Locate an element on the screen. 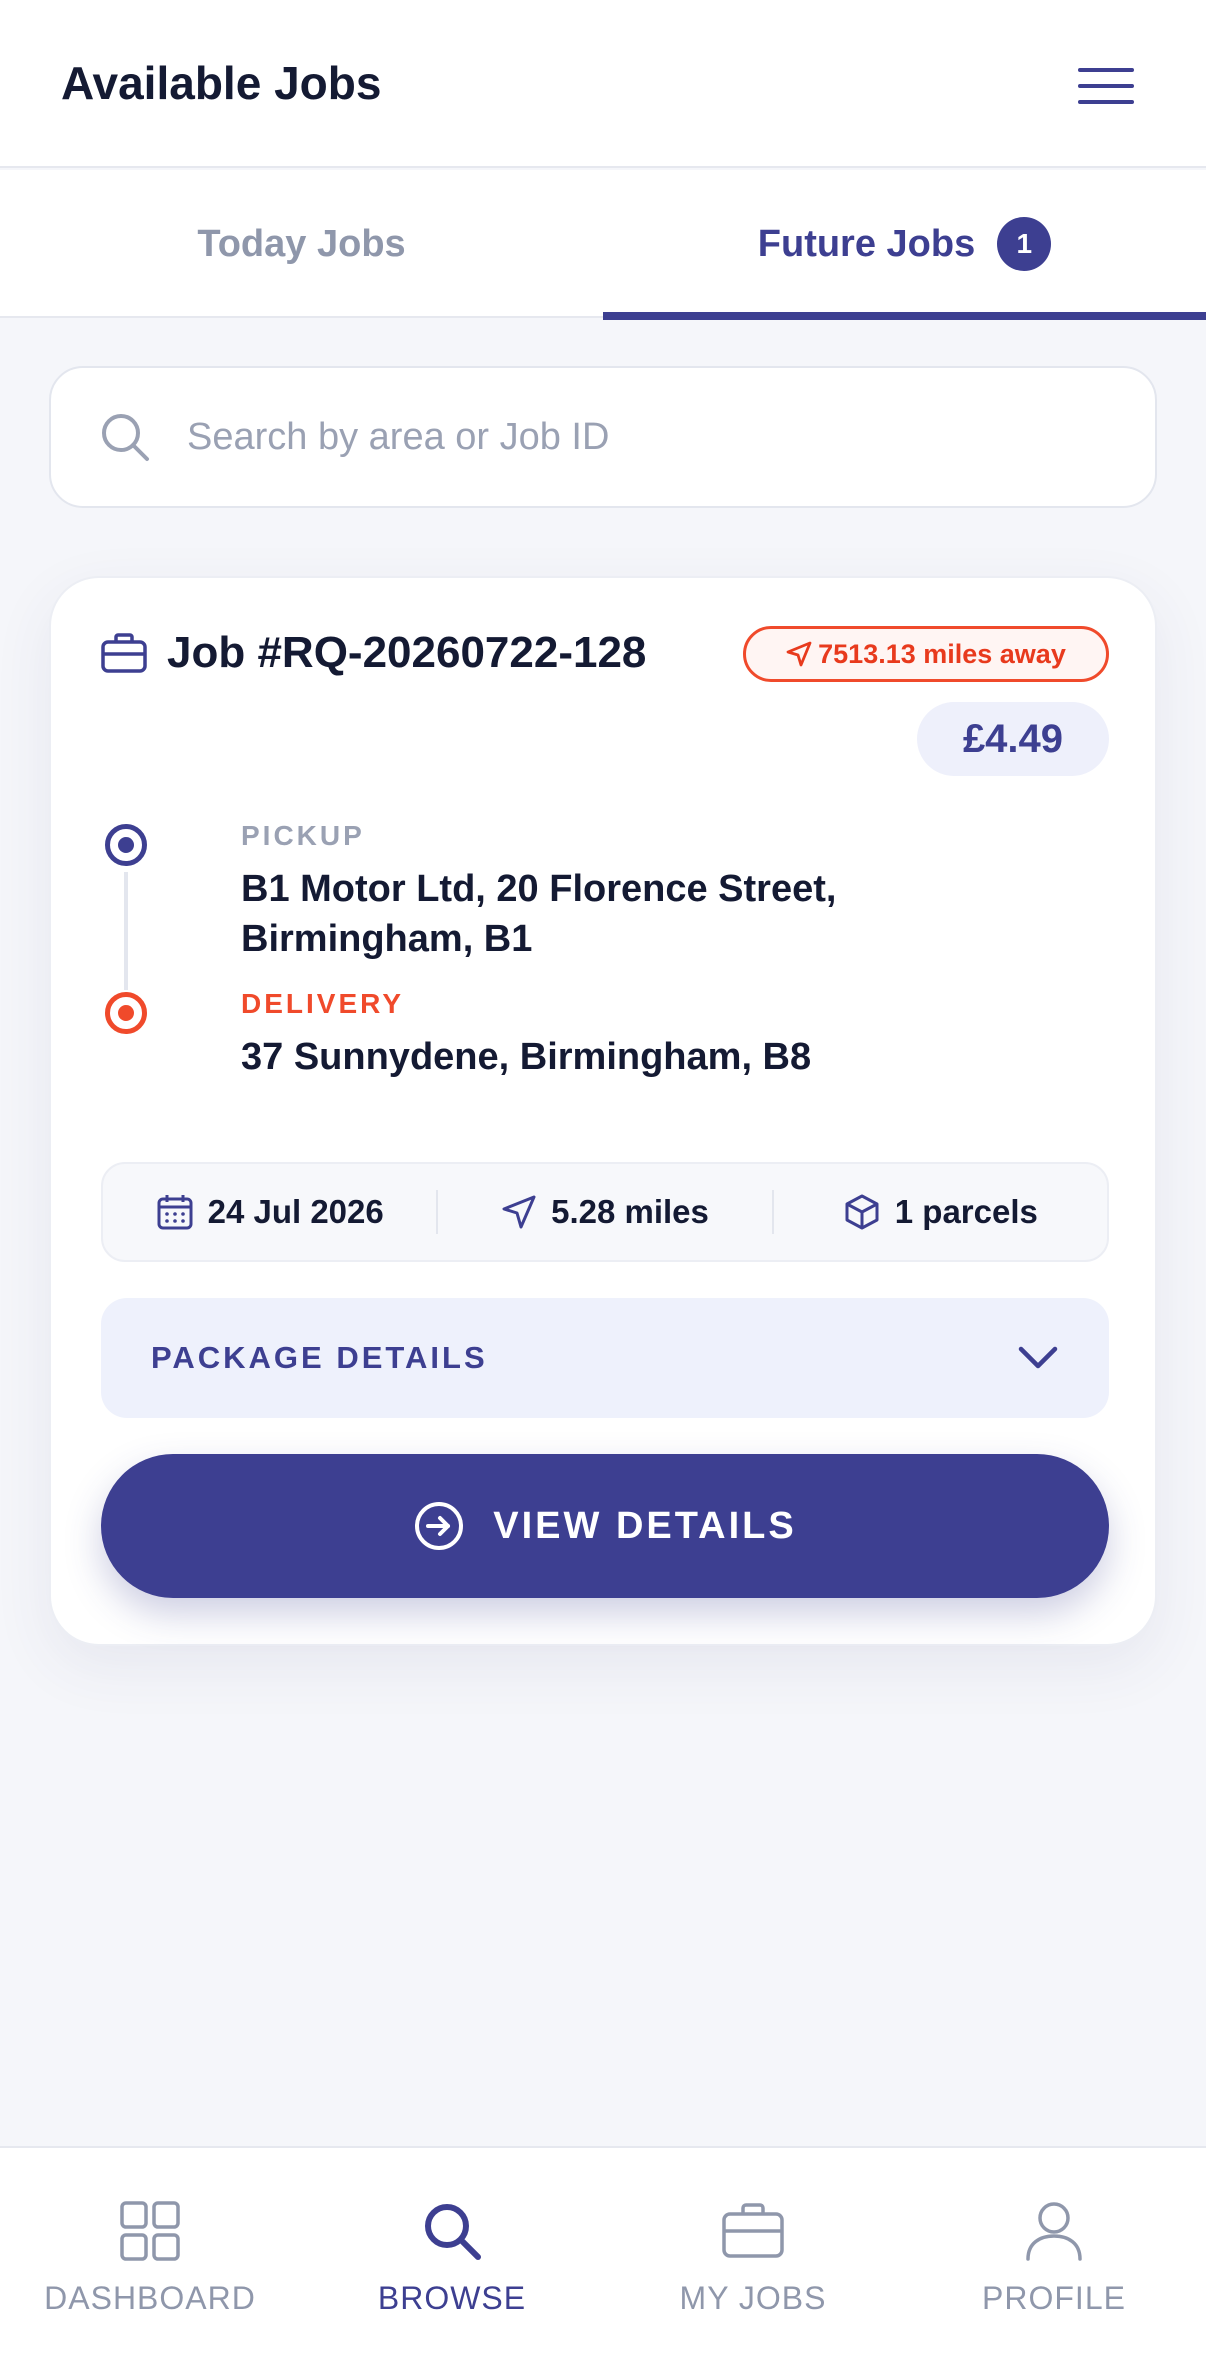  tab-future-jobs: Future Jobs 1 is located at coordinates (904, 245).